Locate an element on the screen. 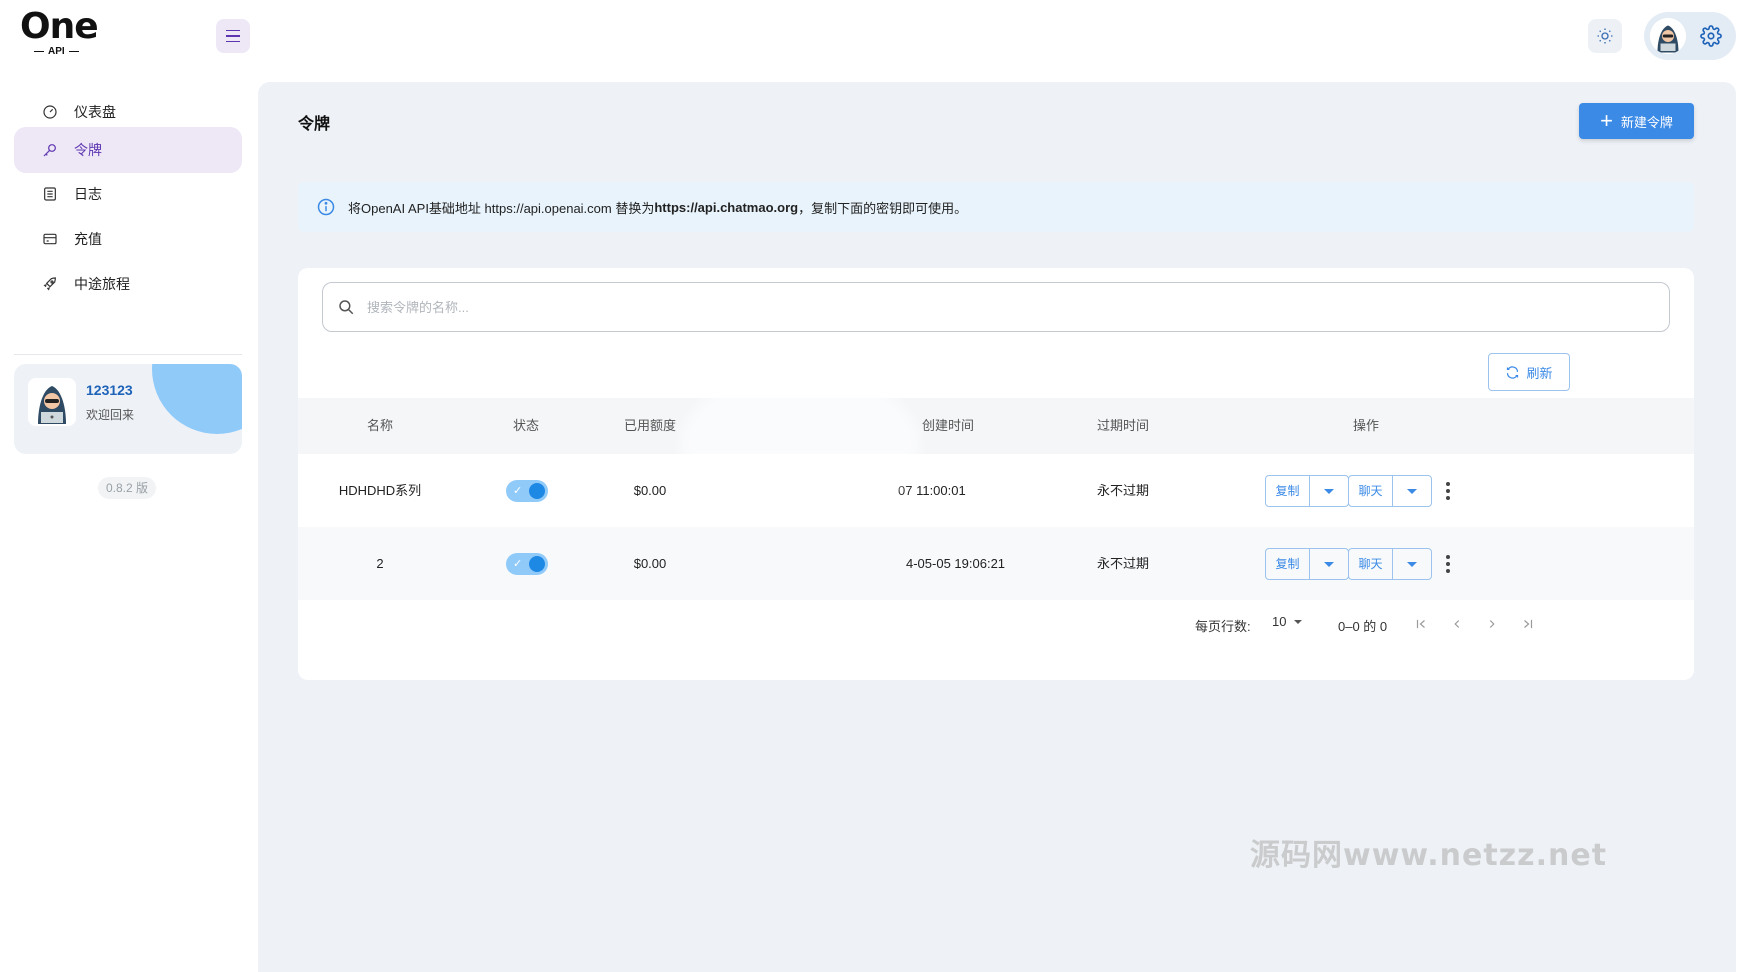 The height and width of the screenshot is (972, 1756). previous-page-icon is located at coordinates (1457, 624).